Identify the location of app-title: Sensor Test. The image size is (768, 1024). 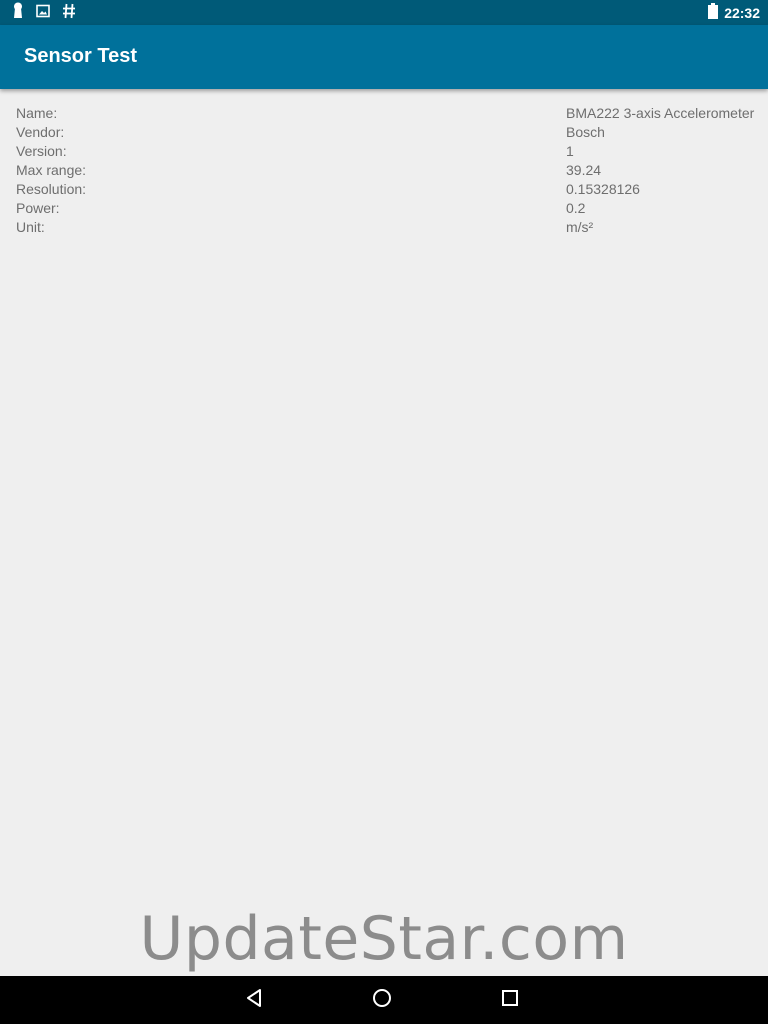
(80, 56).